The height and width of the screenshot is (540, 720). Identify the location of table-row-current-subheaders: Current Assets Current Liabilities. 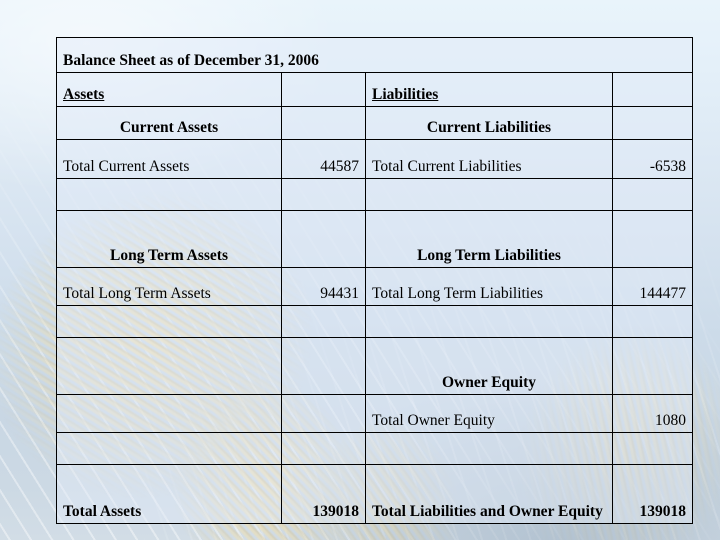
(375, 123).